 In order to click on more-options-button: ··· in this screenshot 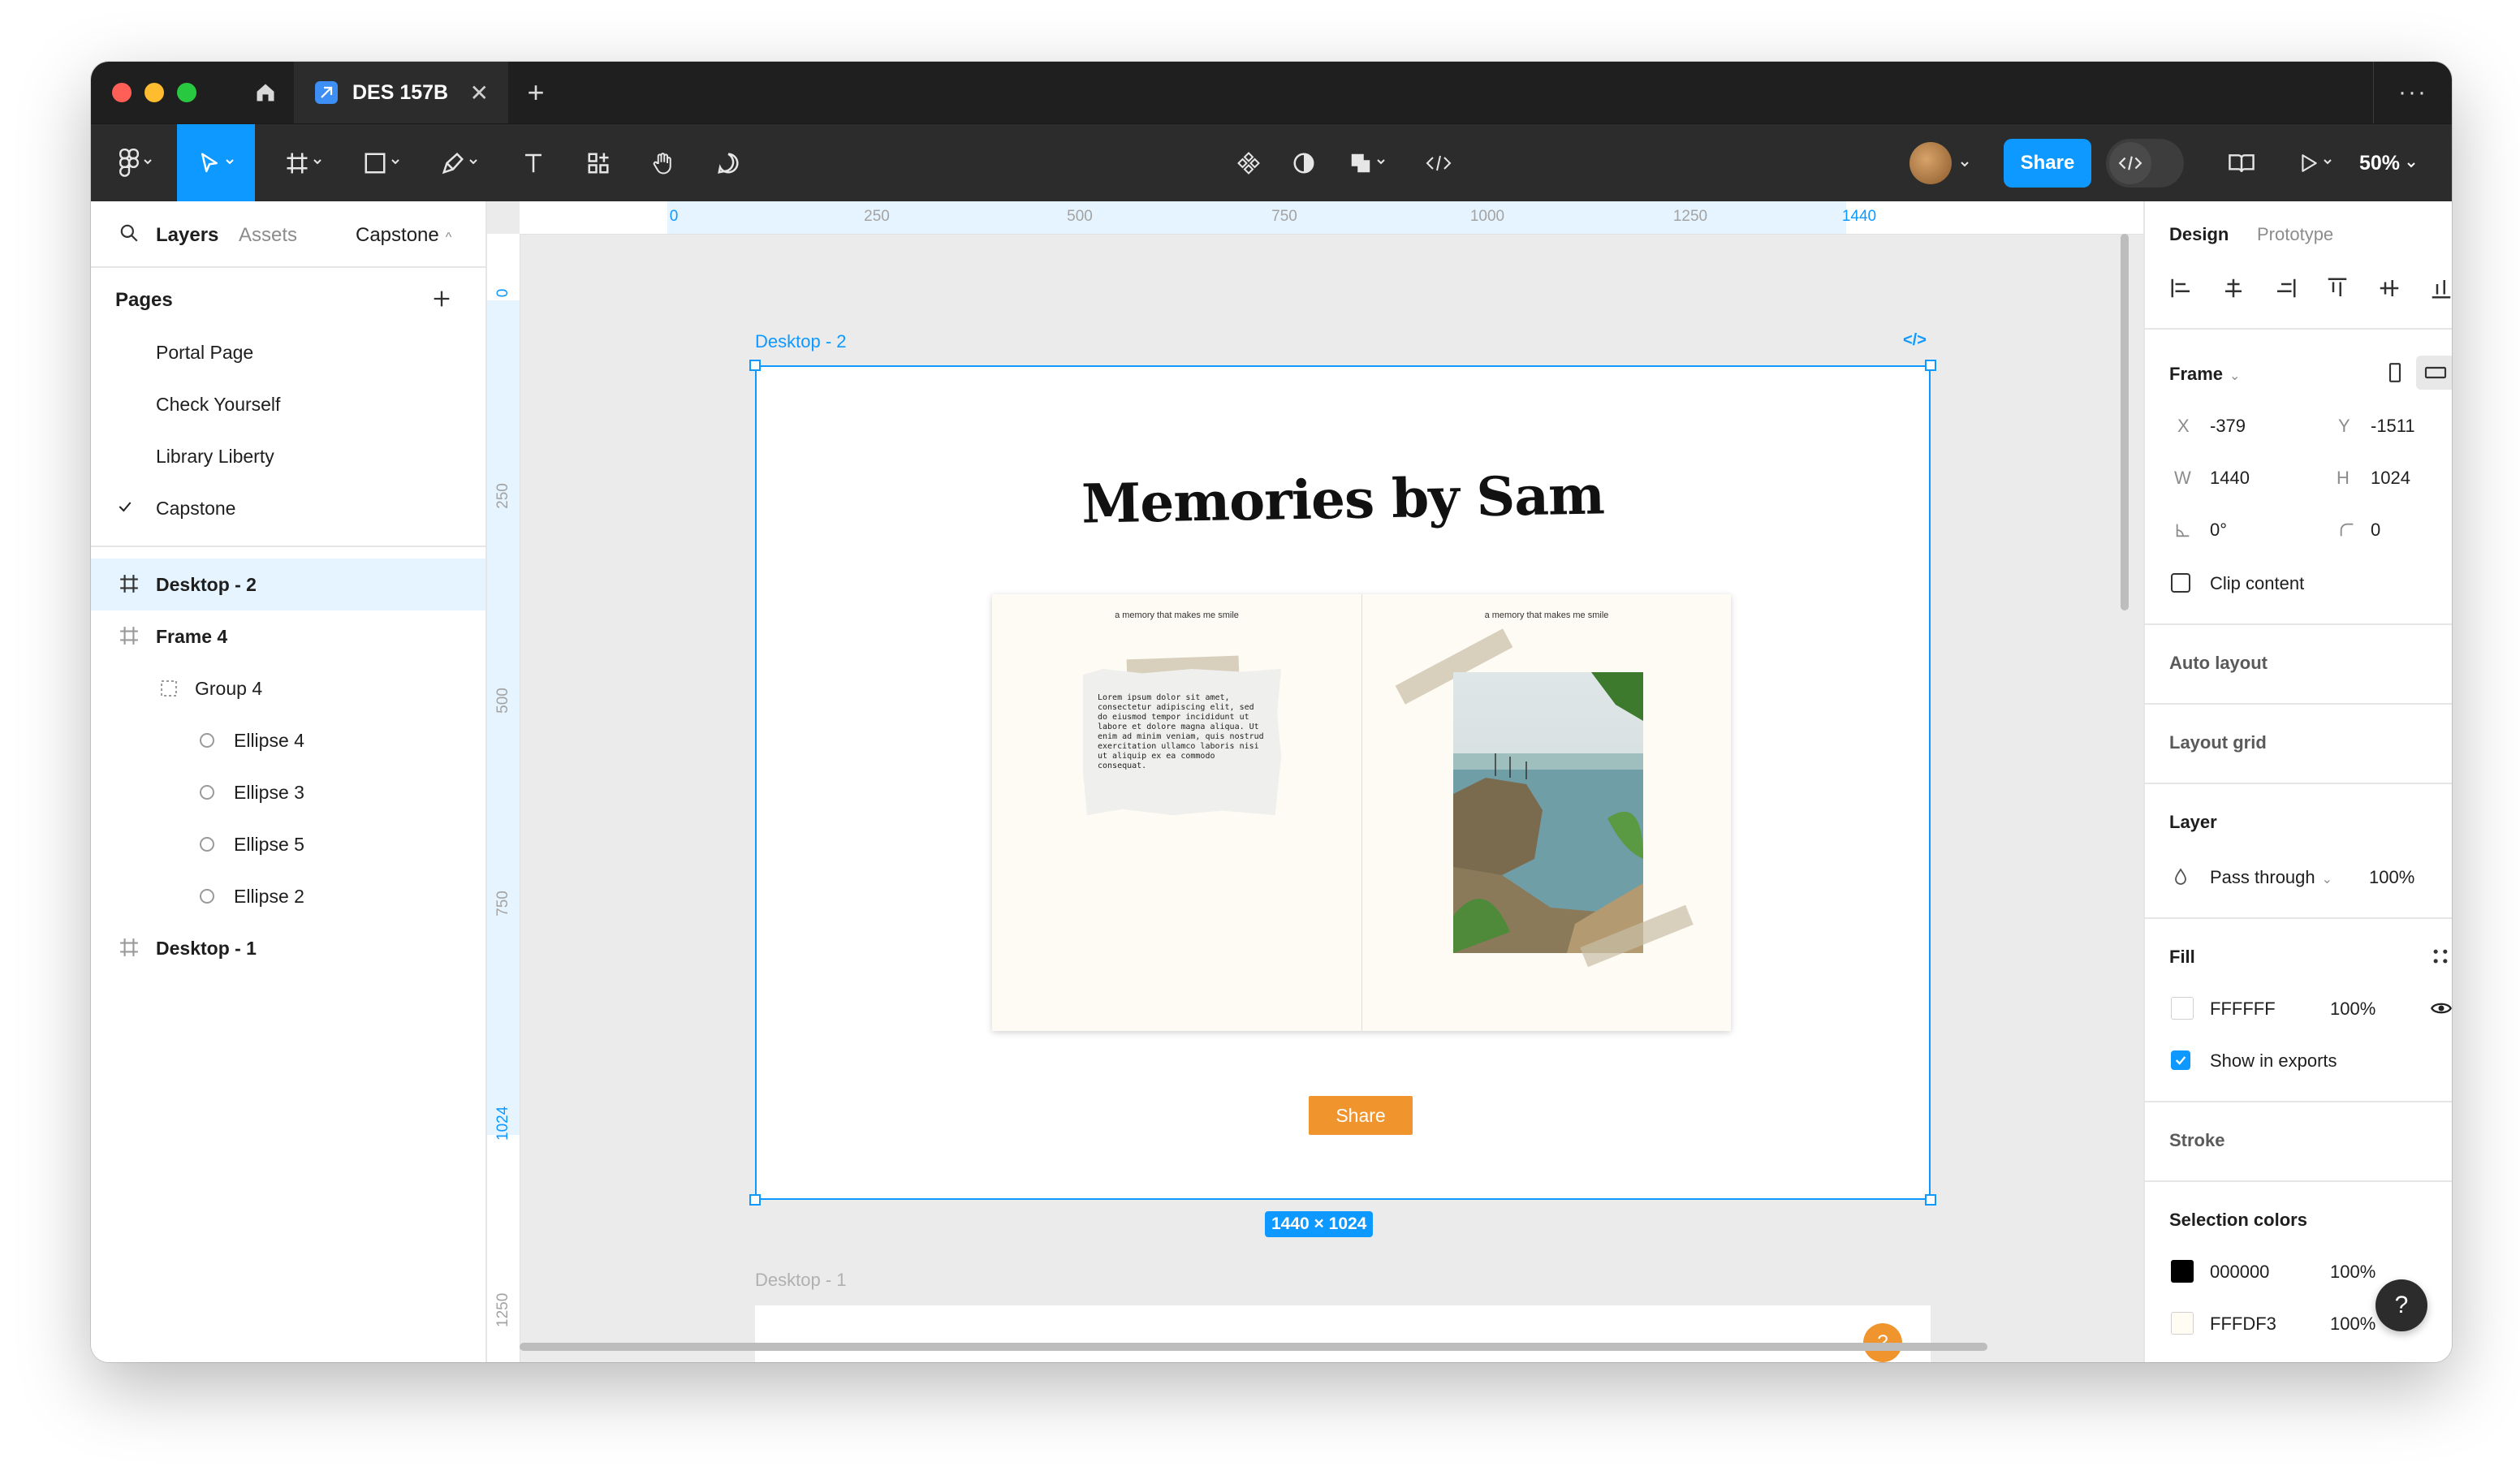, I will do `click(2412, 92)`.